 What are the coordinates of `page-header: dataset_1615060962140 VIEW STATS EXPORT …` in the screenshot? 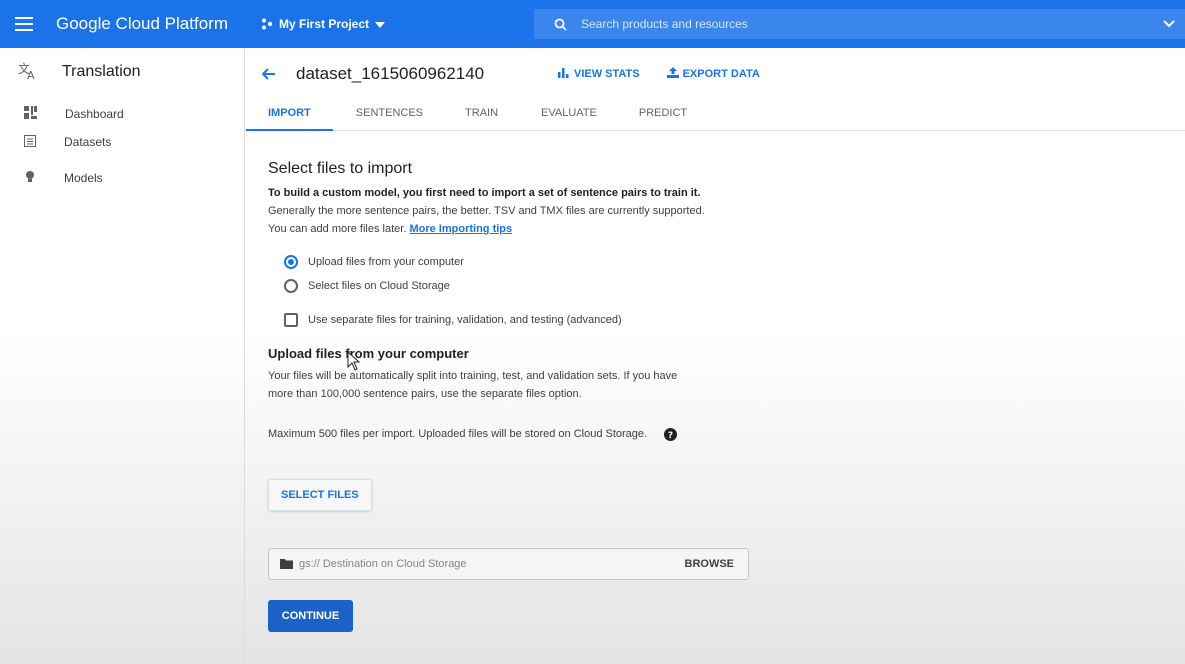 It's located at (715, 74).